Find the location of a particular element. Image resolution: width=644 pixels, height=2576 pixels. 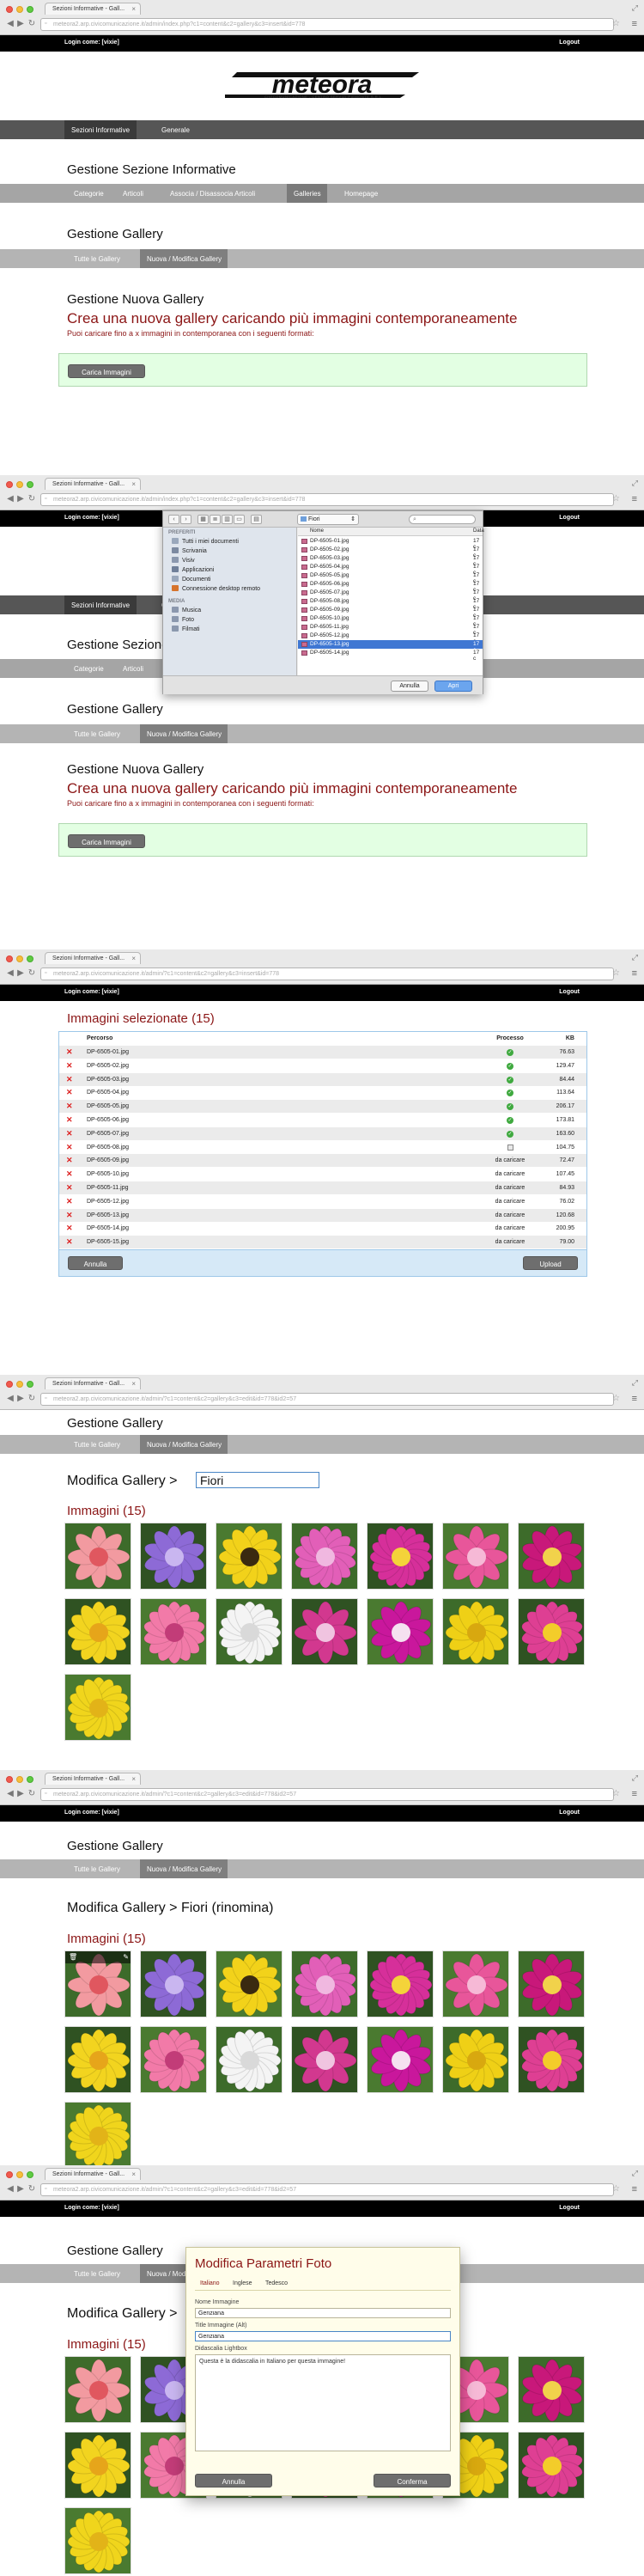

file-row: DP-6505-07.jpg 17 c is located at coordinates (390, 595).